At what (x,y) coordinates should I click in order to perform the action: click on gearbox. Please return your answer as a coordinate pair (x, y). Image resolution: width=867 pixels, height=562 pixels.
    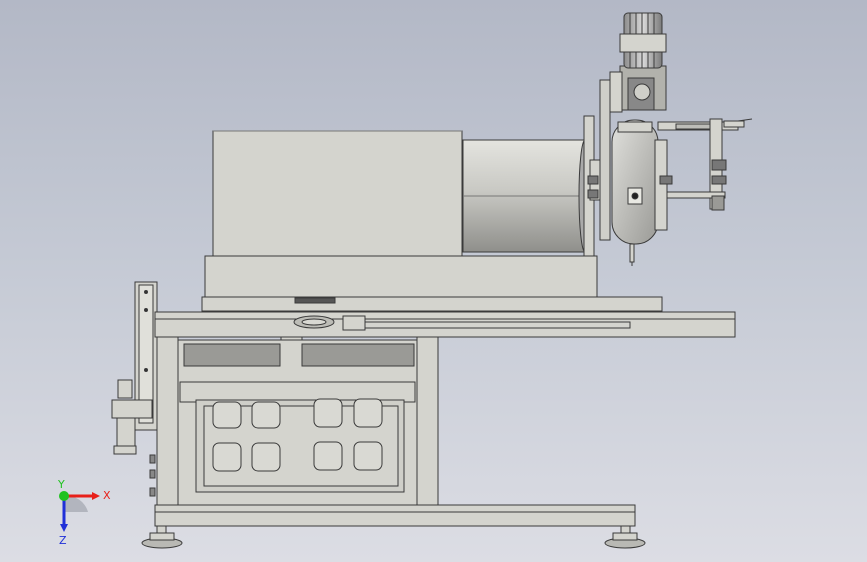
    Looking at the image, I should click on (638, 89).